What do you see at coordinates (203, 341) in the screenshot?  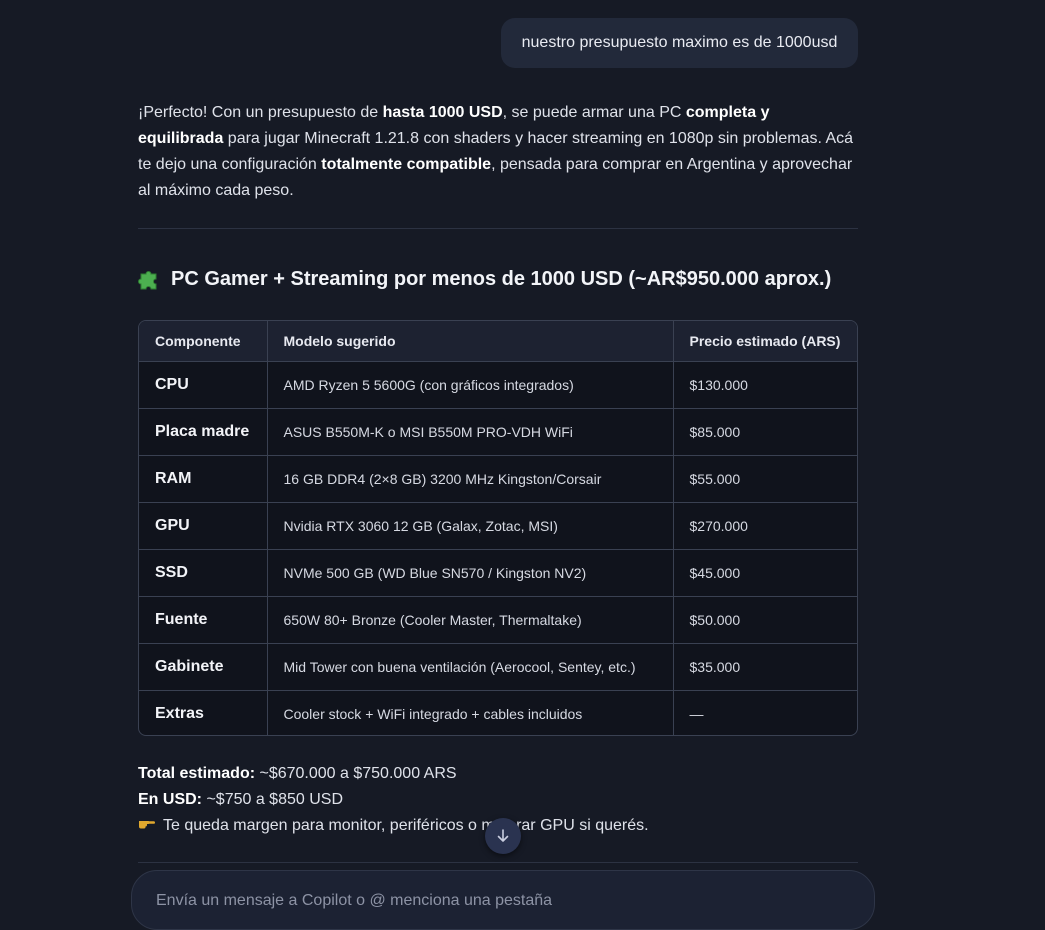 I see `header-componente: Componente` at bounding box center [203, 341].